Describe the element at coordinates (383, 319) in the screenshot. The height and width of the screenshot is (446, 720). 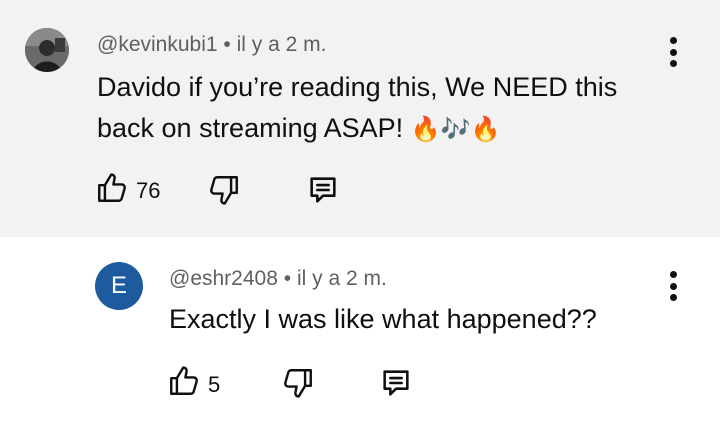
I see `reply-text: Exactly I was like what happened??` at that location.